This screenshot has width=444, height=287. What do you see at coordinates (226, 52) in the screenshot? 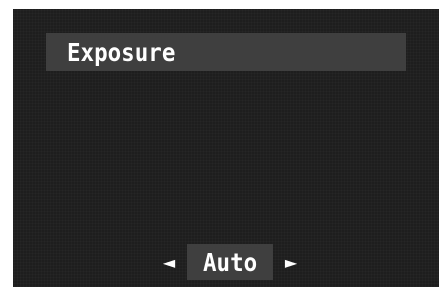
I see `menu-title-bar: Exposure` at bounding box center [226, 52].